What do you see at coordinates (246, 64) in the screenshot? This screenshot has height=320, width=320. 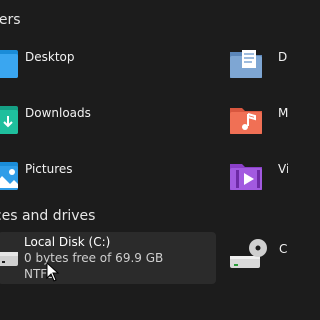 I see `documents-folder-icon` at bounding box center [246, 64].